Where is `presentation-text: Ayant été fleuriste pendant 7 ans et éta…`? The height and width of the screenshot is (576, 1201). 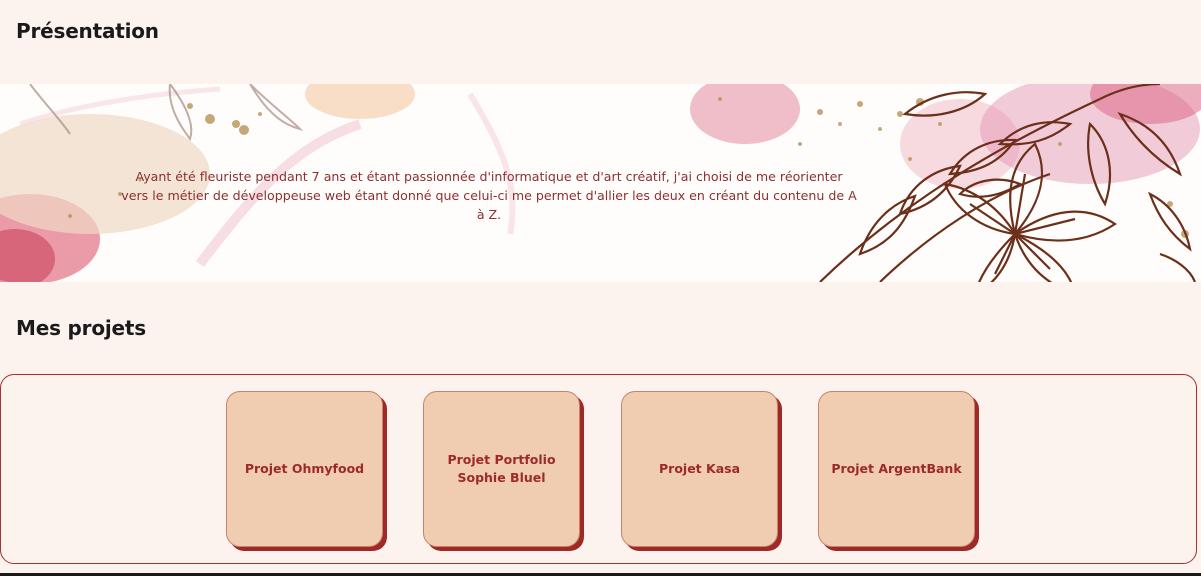 presentation-text: Ayant été fleuriste pendant 7 ans et éta… is located at coordinates (489, 195).